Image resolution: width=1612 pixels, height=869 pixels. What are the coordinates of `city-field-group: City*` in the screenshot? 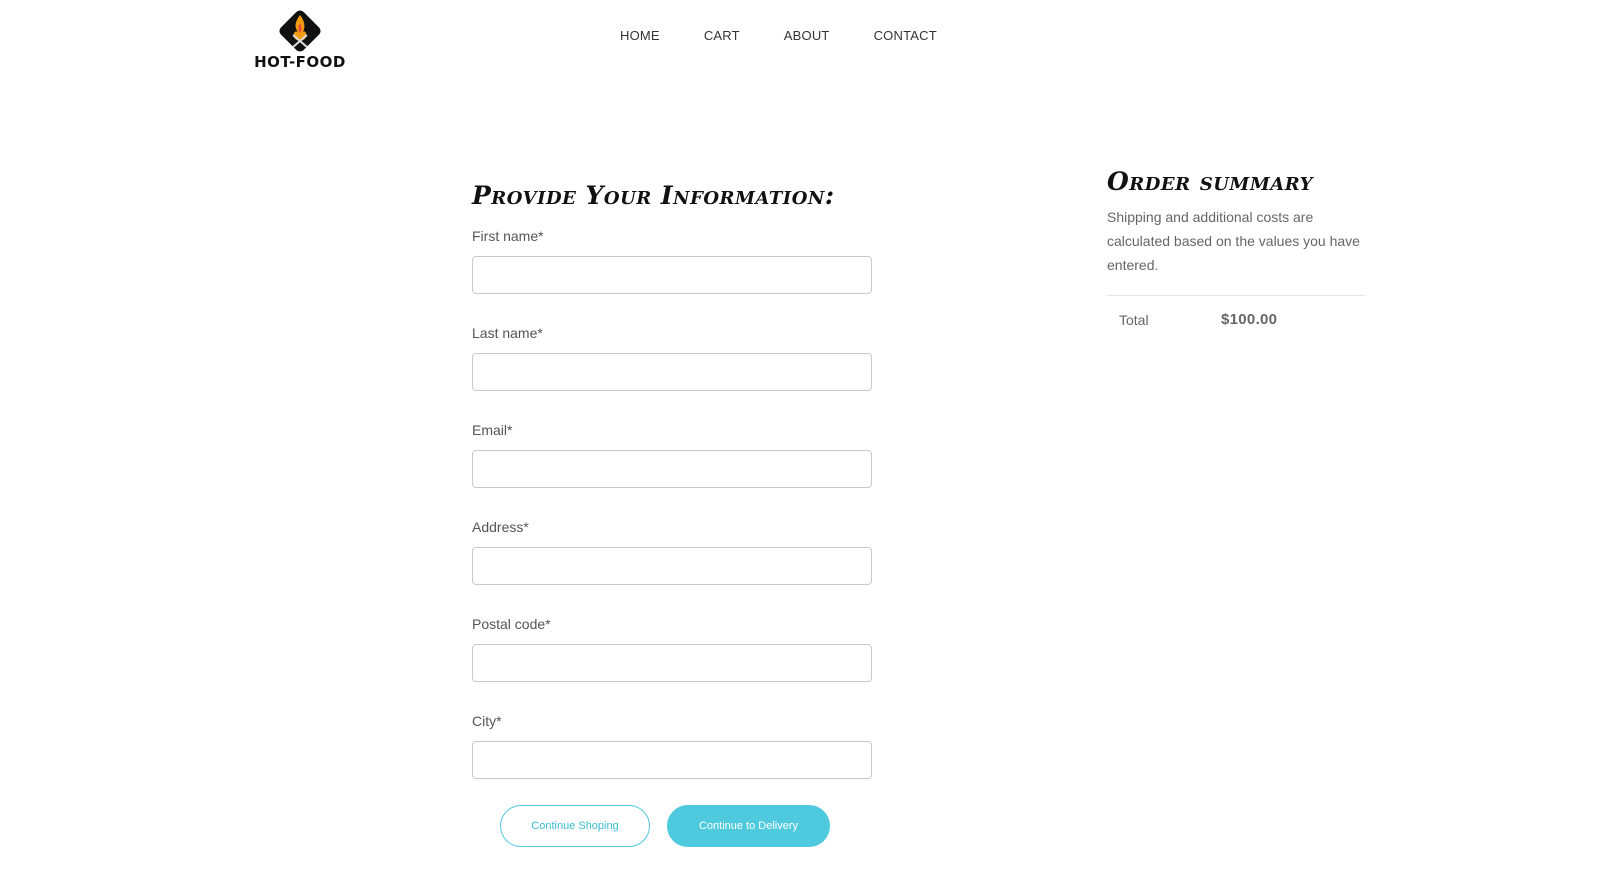 It's located at (672, 746).